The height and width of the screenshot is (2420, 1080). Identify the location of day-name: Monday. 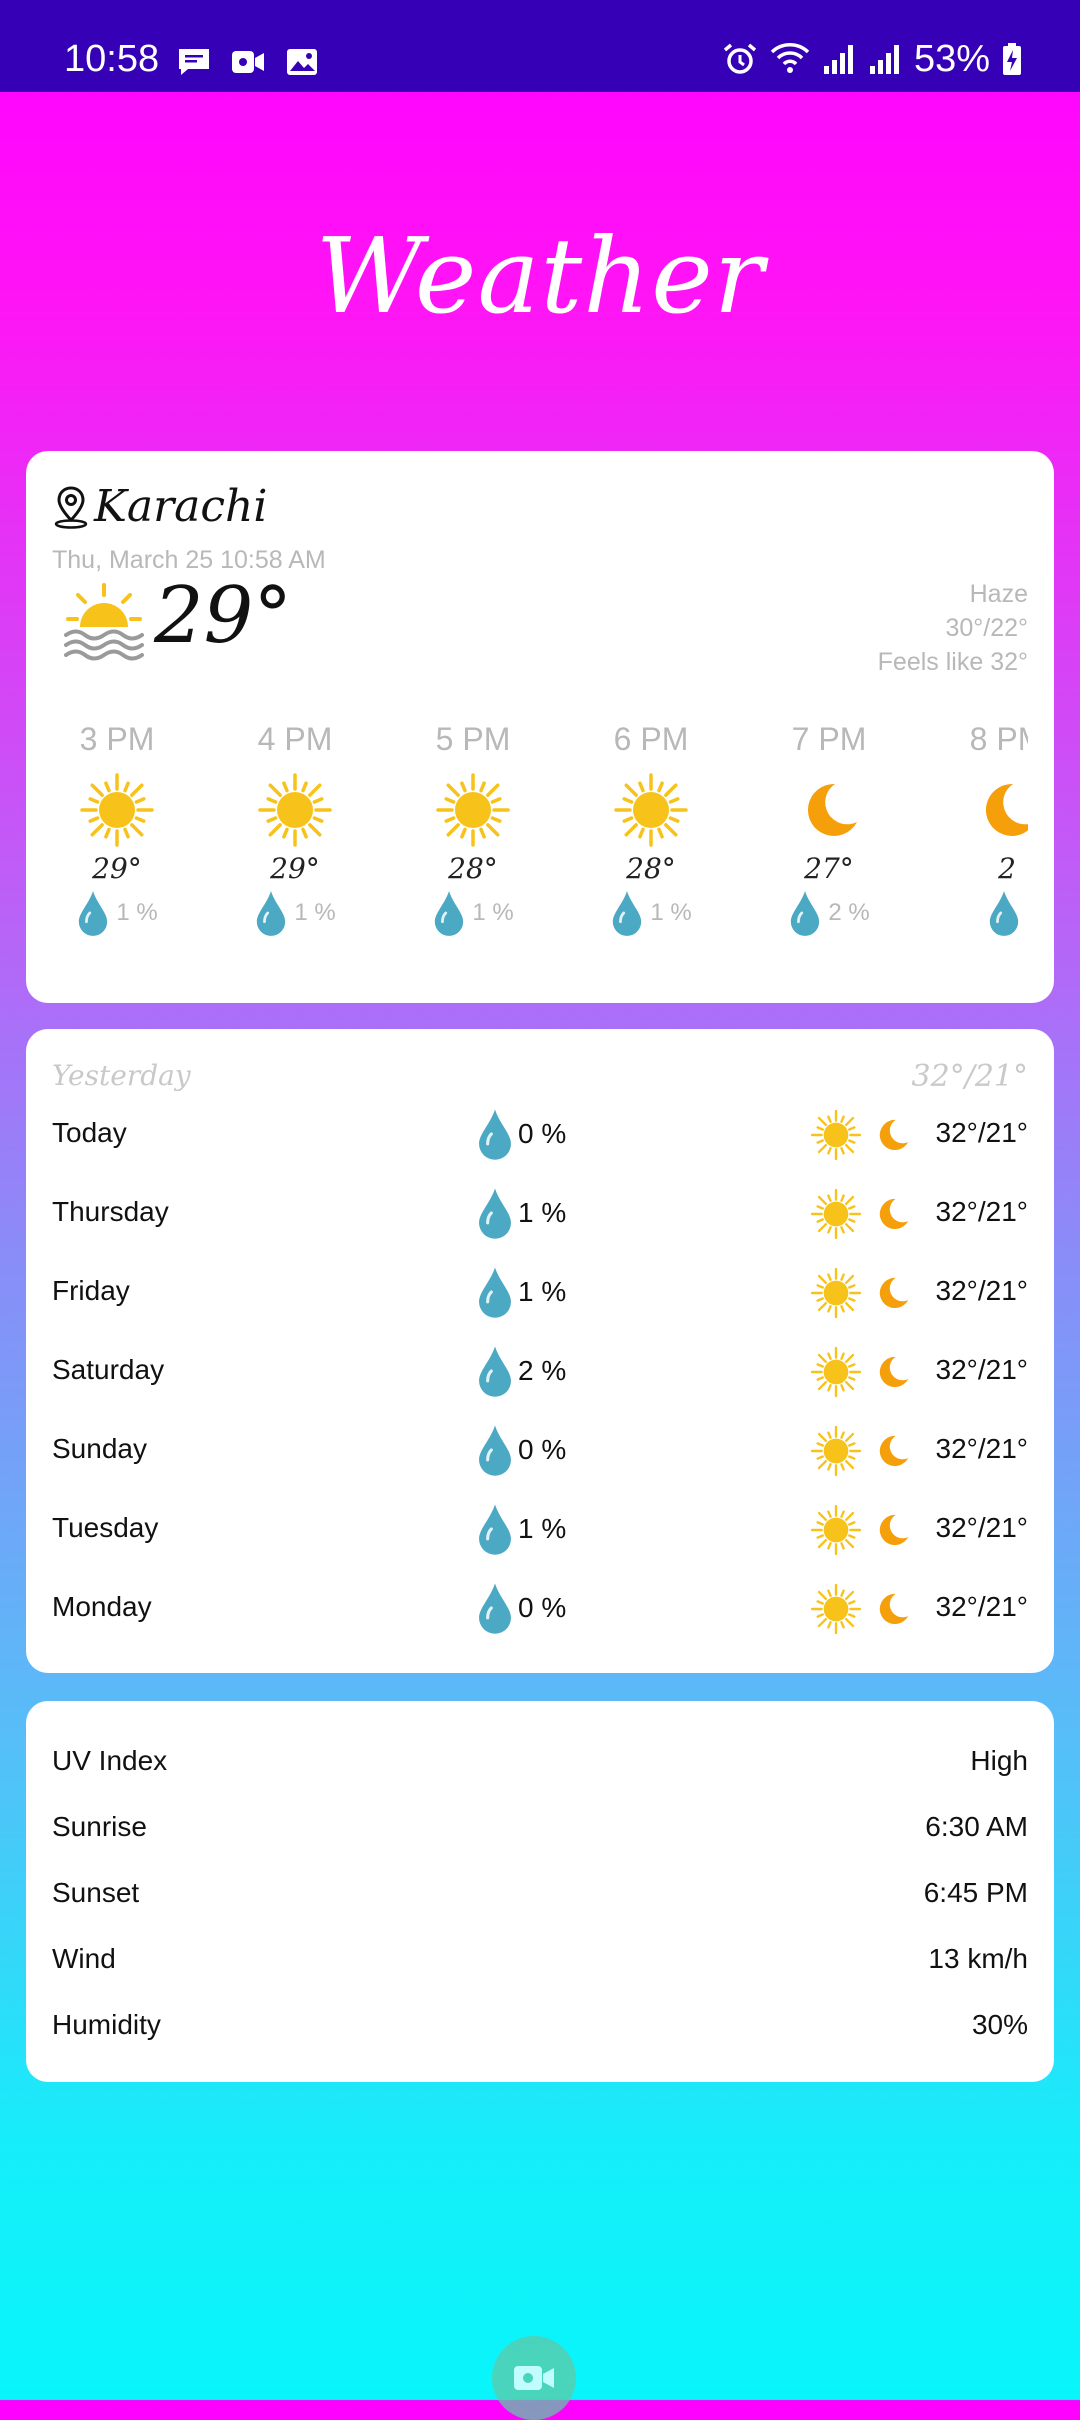
(102, 1606).